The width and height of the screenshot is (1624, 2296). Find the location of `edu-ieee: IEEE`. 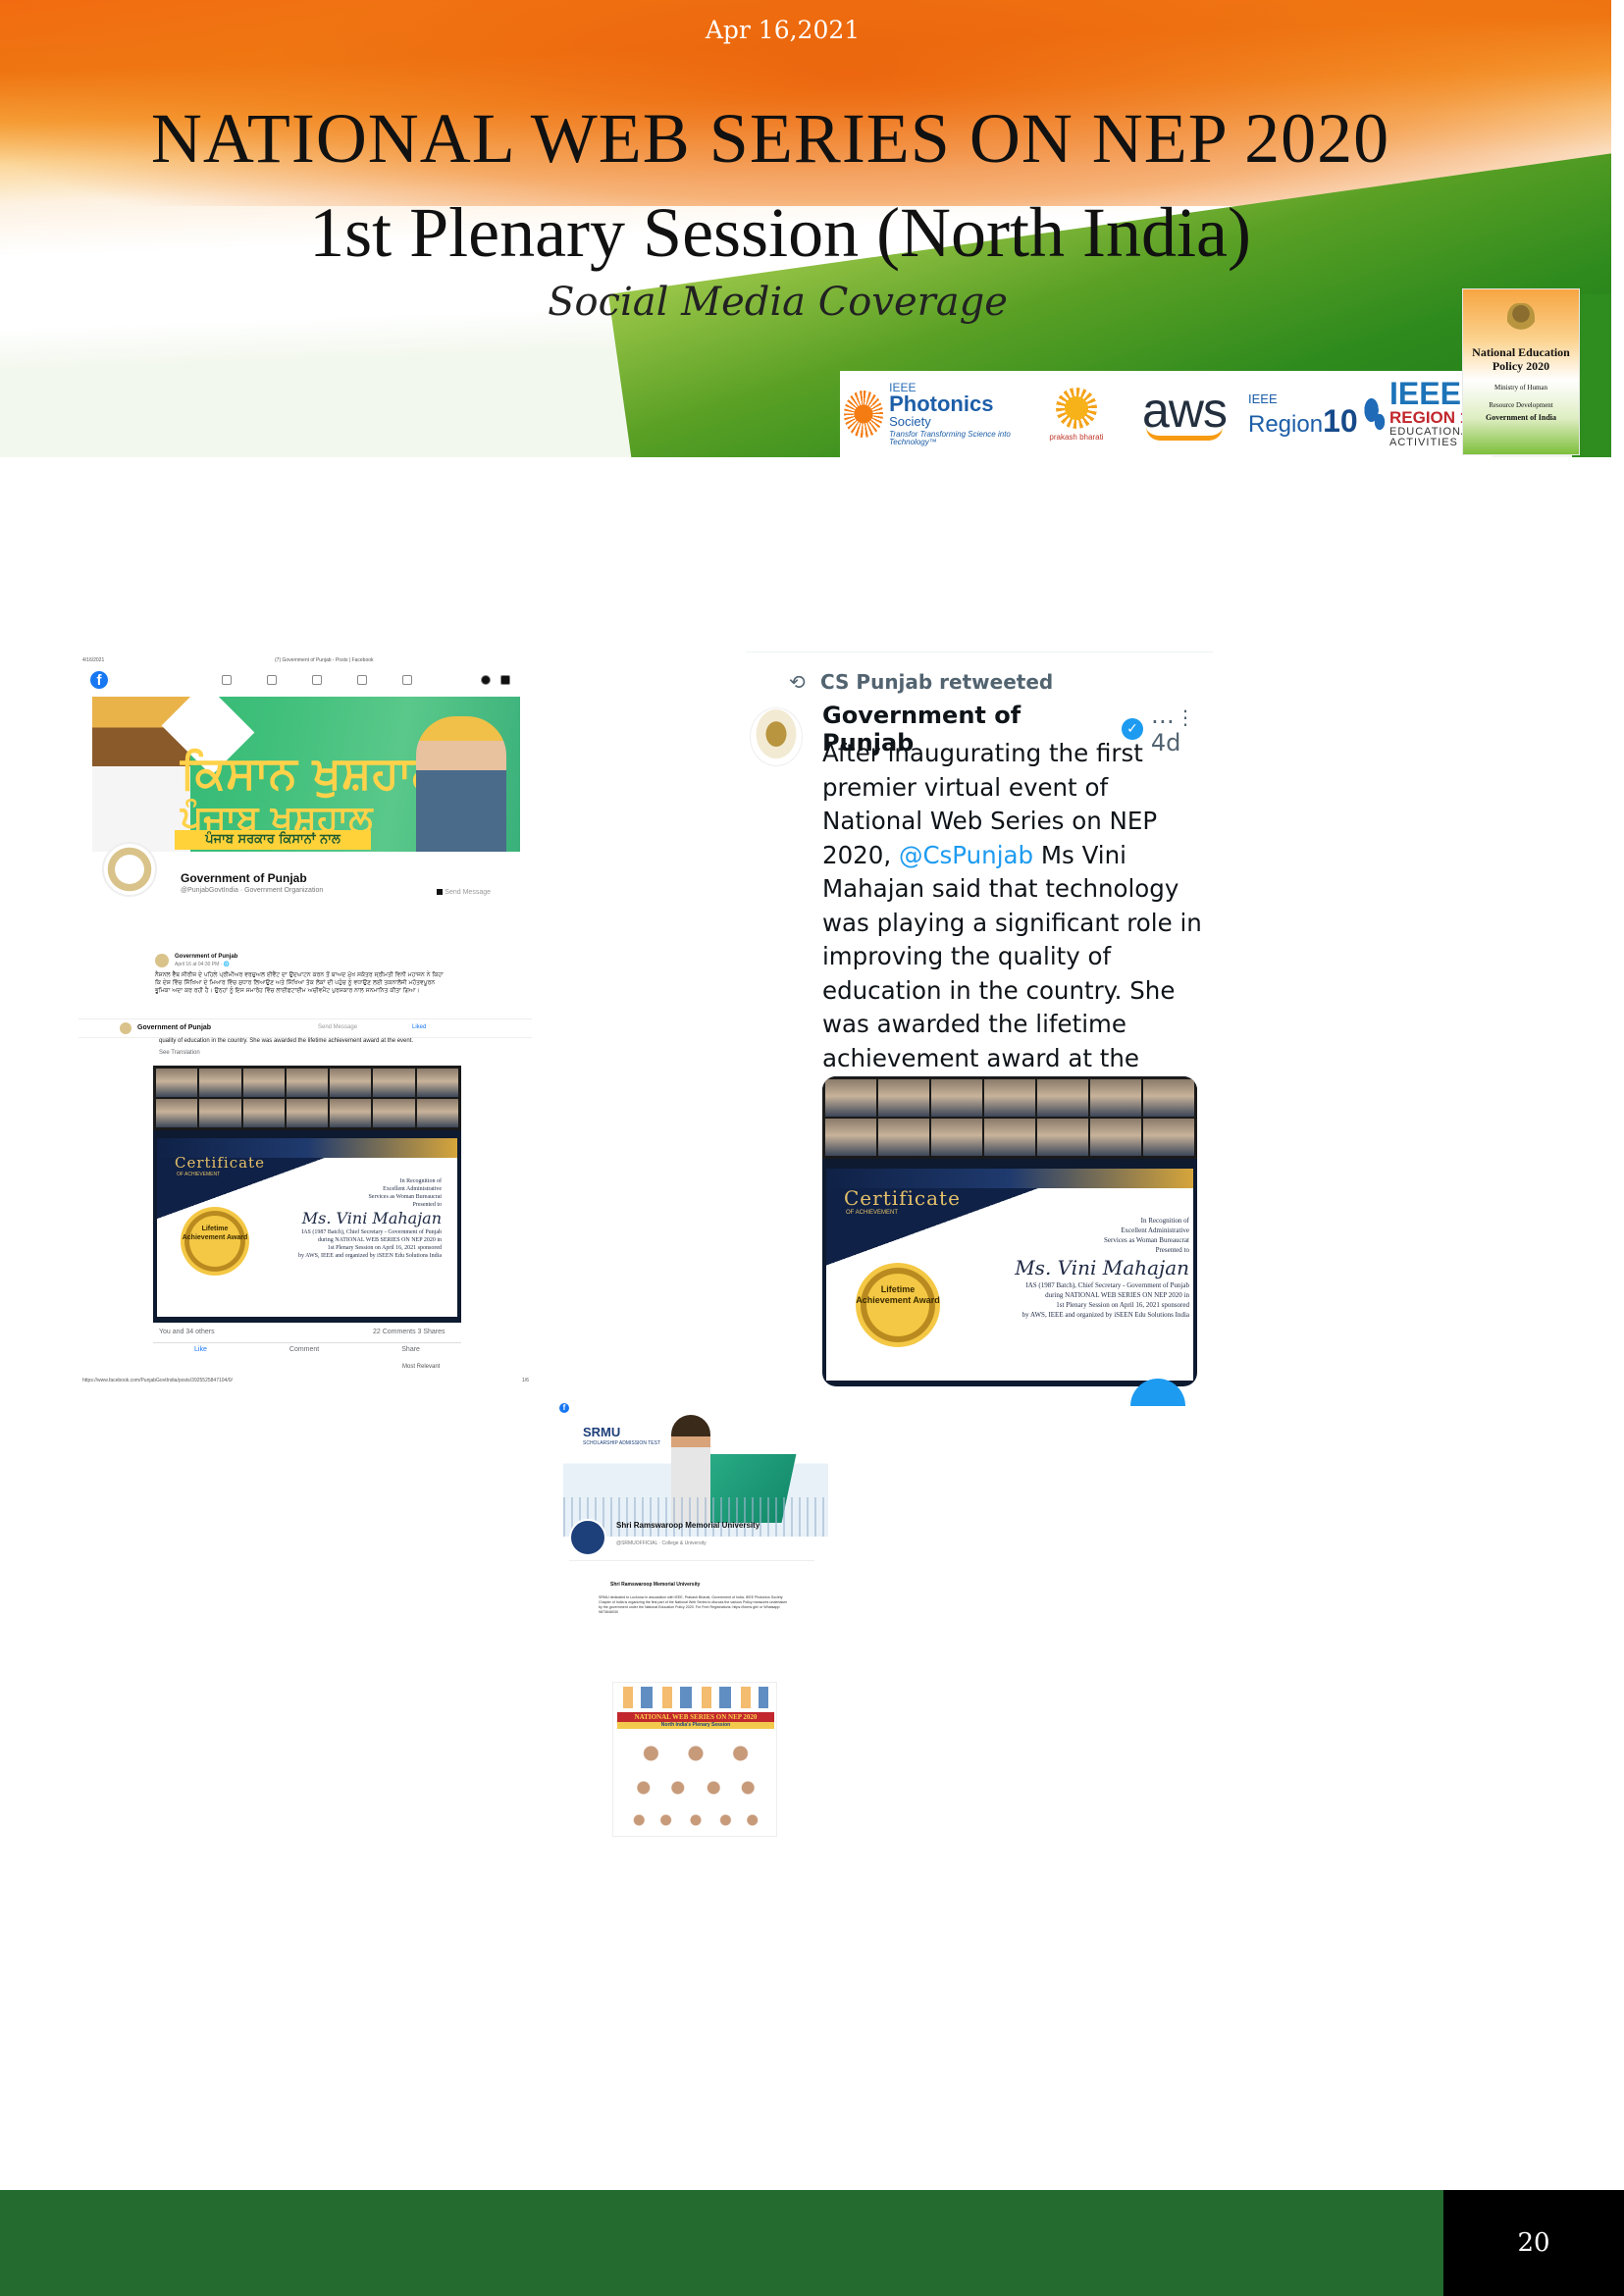

edu-ieee: IEEE is located at coordinates (1425, 394).